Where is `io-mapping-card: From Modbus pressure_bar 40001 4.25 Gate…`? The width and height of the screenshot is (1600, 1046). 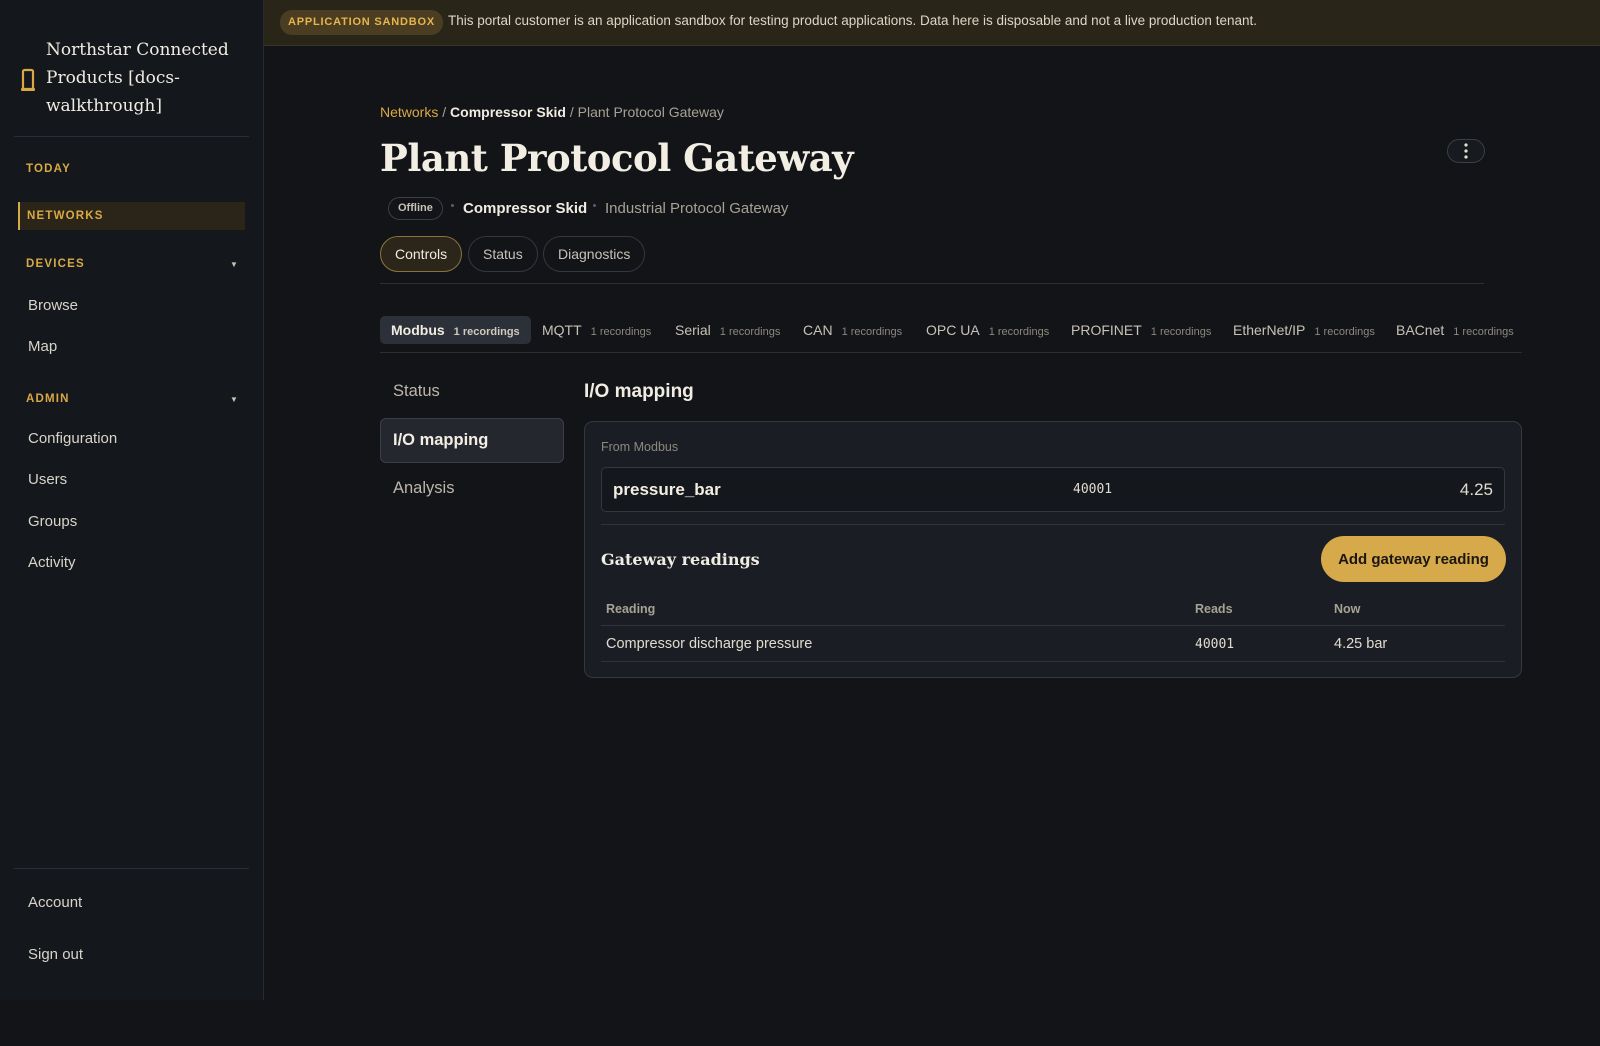
io-mapping-card: From Modbus pressure_bar 40001 4.25 Gate… is located at coordinates (1053, 549).